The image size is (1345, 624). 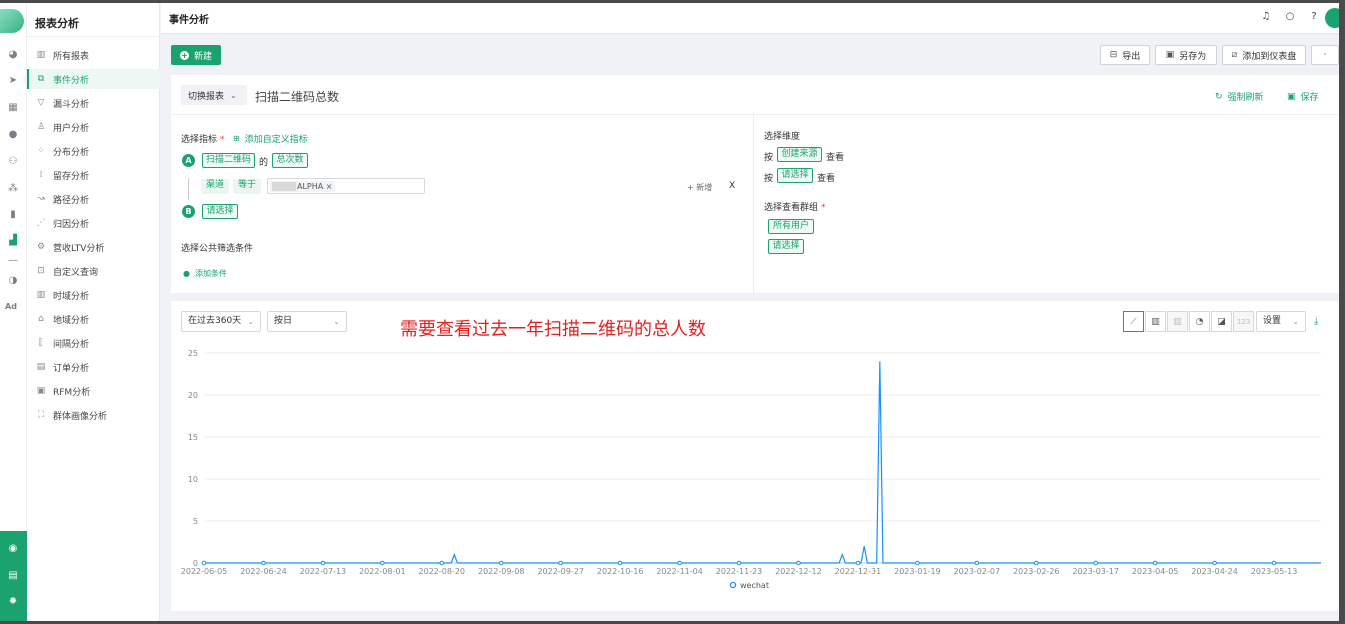 What do you see at coordinates (1125, 55) in the screenshot?
I see `export-button: ⊟ 导出` at bounding box center [1125, 55].